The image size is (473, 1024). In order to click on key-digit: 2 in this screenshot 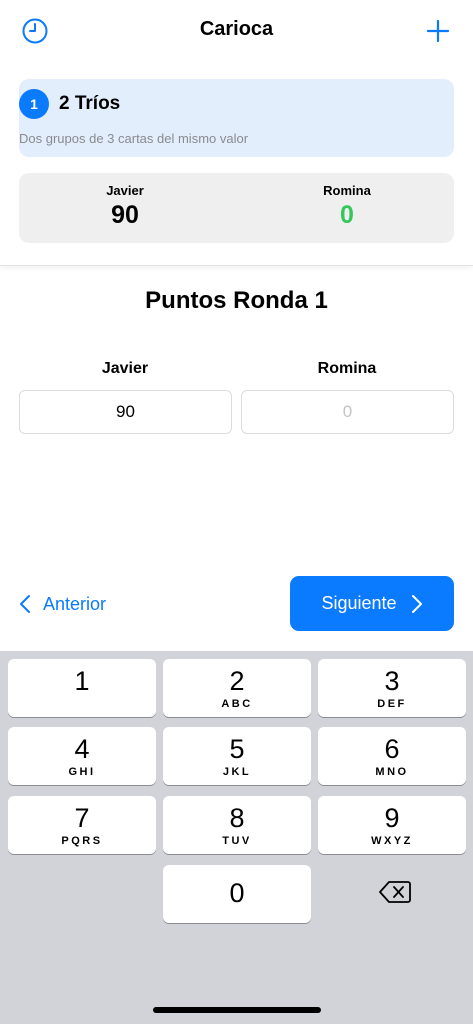, I will do `click(237, 681)`.